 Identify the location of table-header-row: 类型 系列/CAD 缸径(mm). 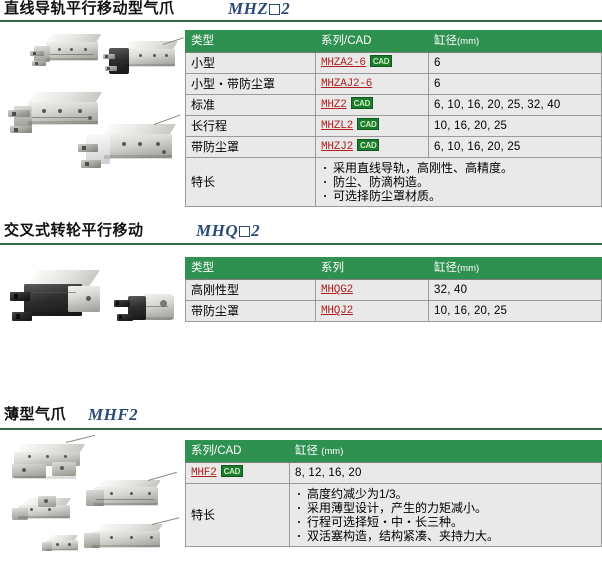
(393, 41).